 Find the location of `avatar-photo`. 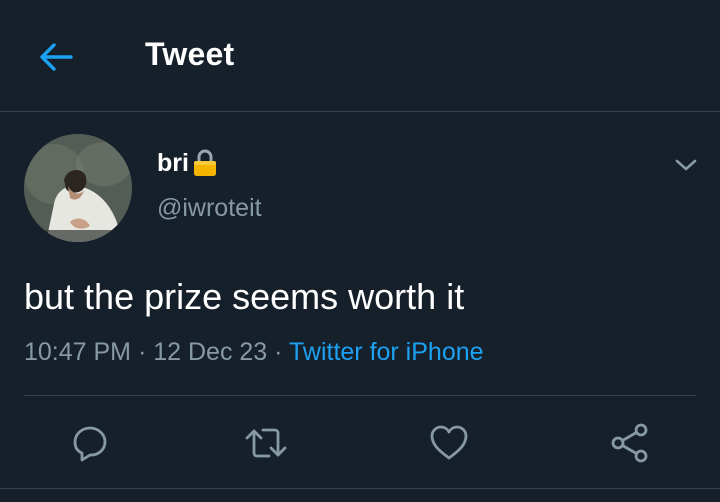

avatar-photo is located at coordinates (78, 188).